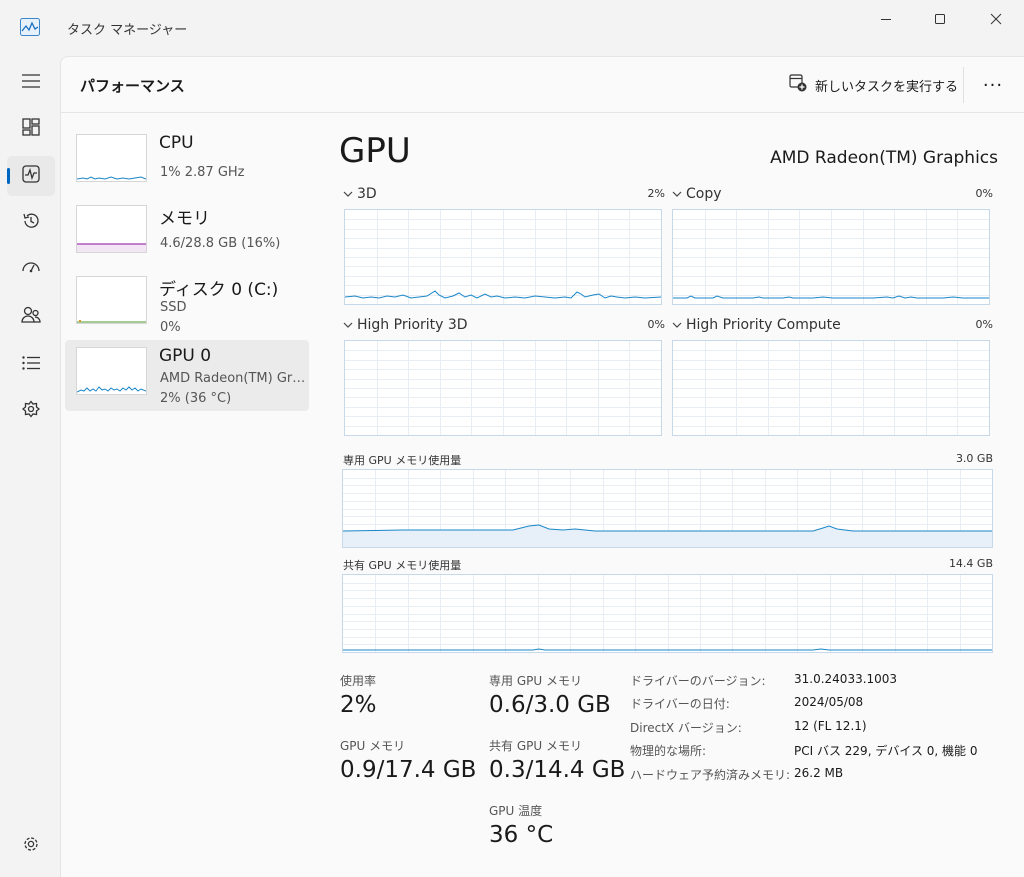 This screenshot has height=877, width=1024. I want to click on details-icon, so click(31, 364).